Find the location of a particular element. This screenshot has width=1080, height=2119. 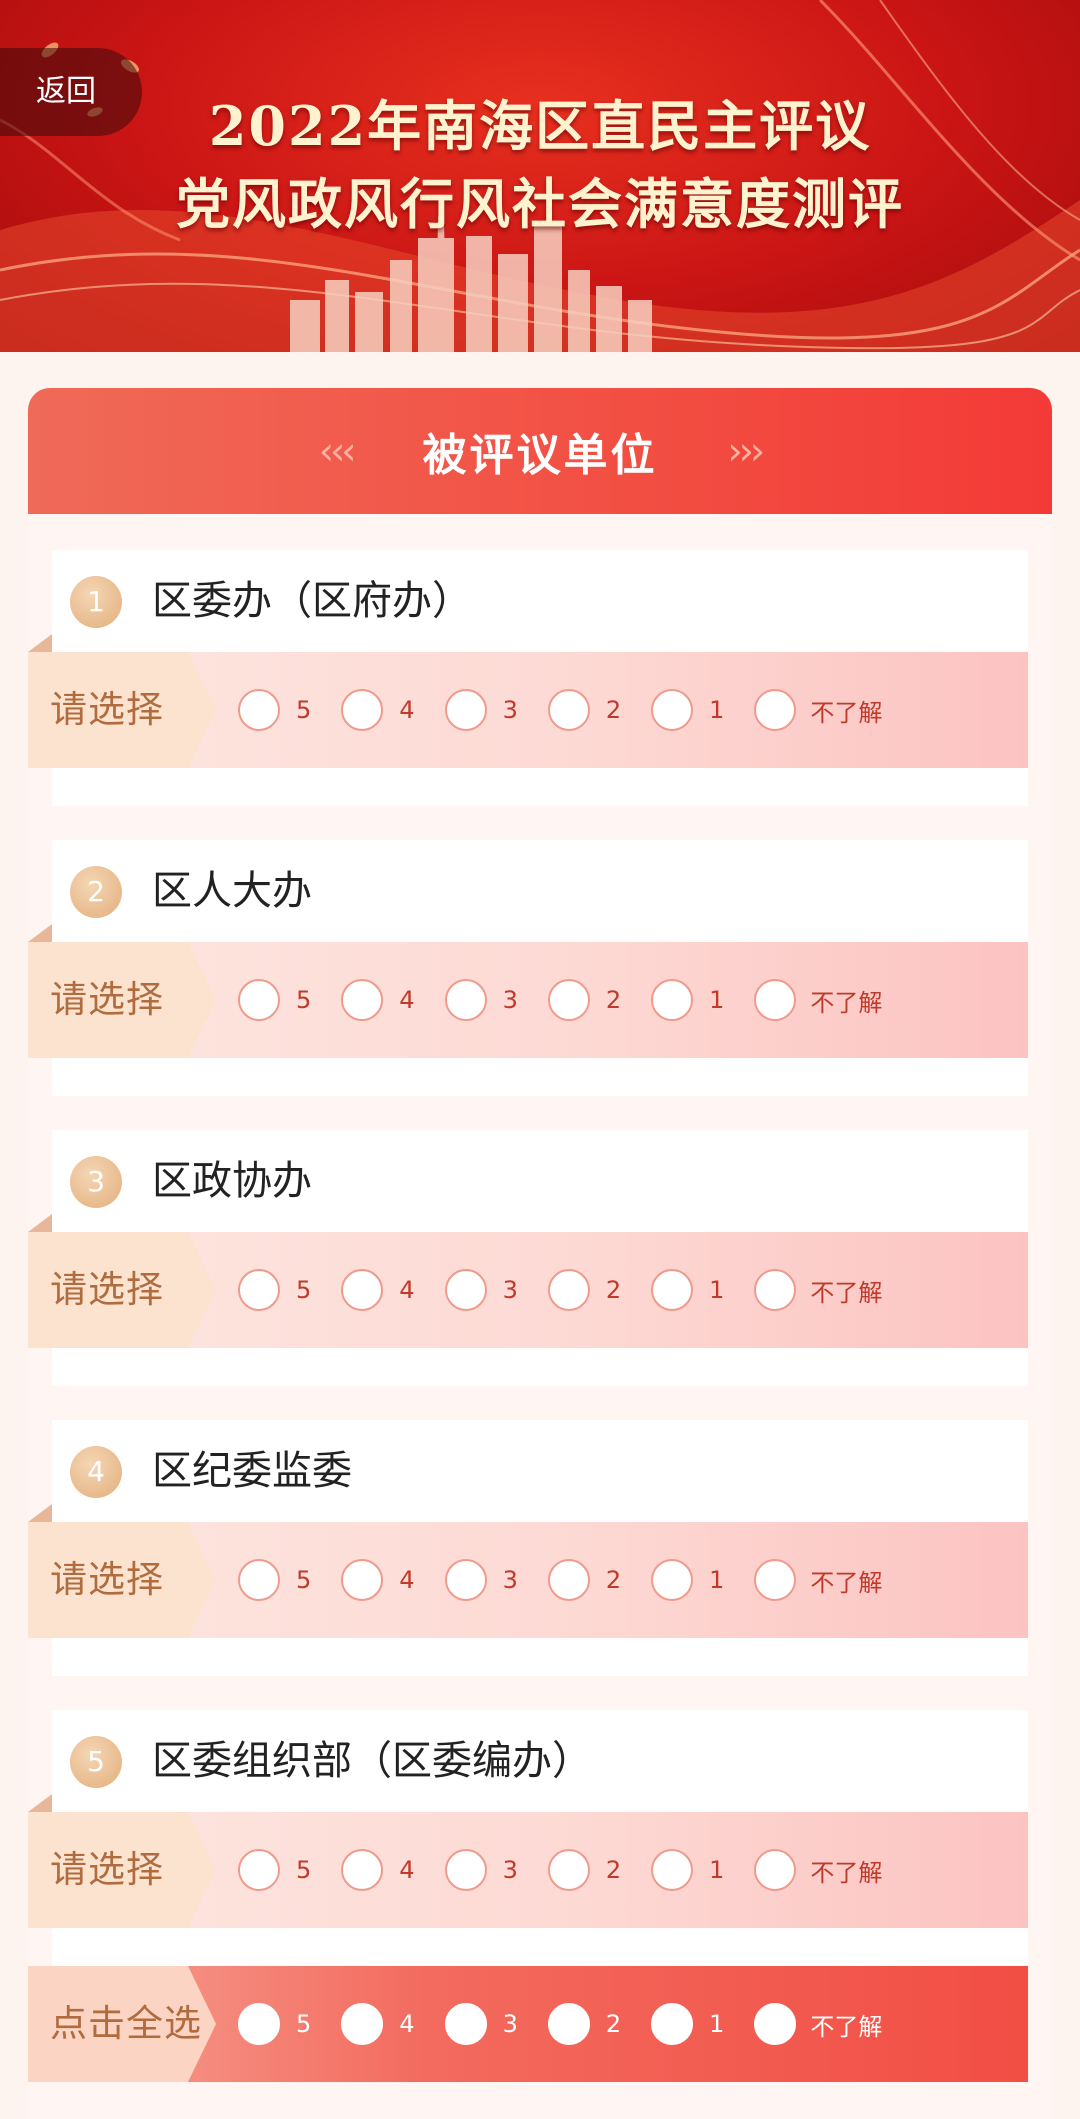

select-all-option: 不了解 is located at coordinates (818, 2024).